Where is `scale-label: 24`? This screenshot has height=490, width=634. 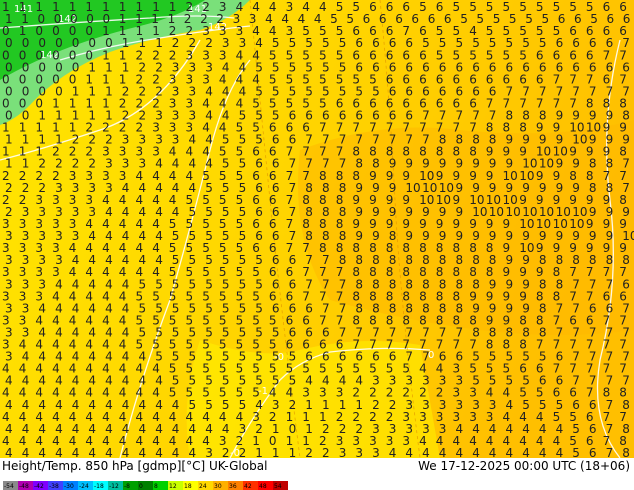
scale-label: 24 is located at coordinates (203, 486).